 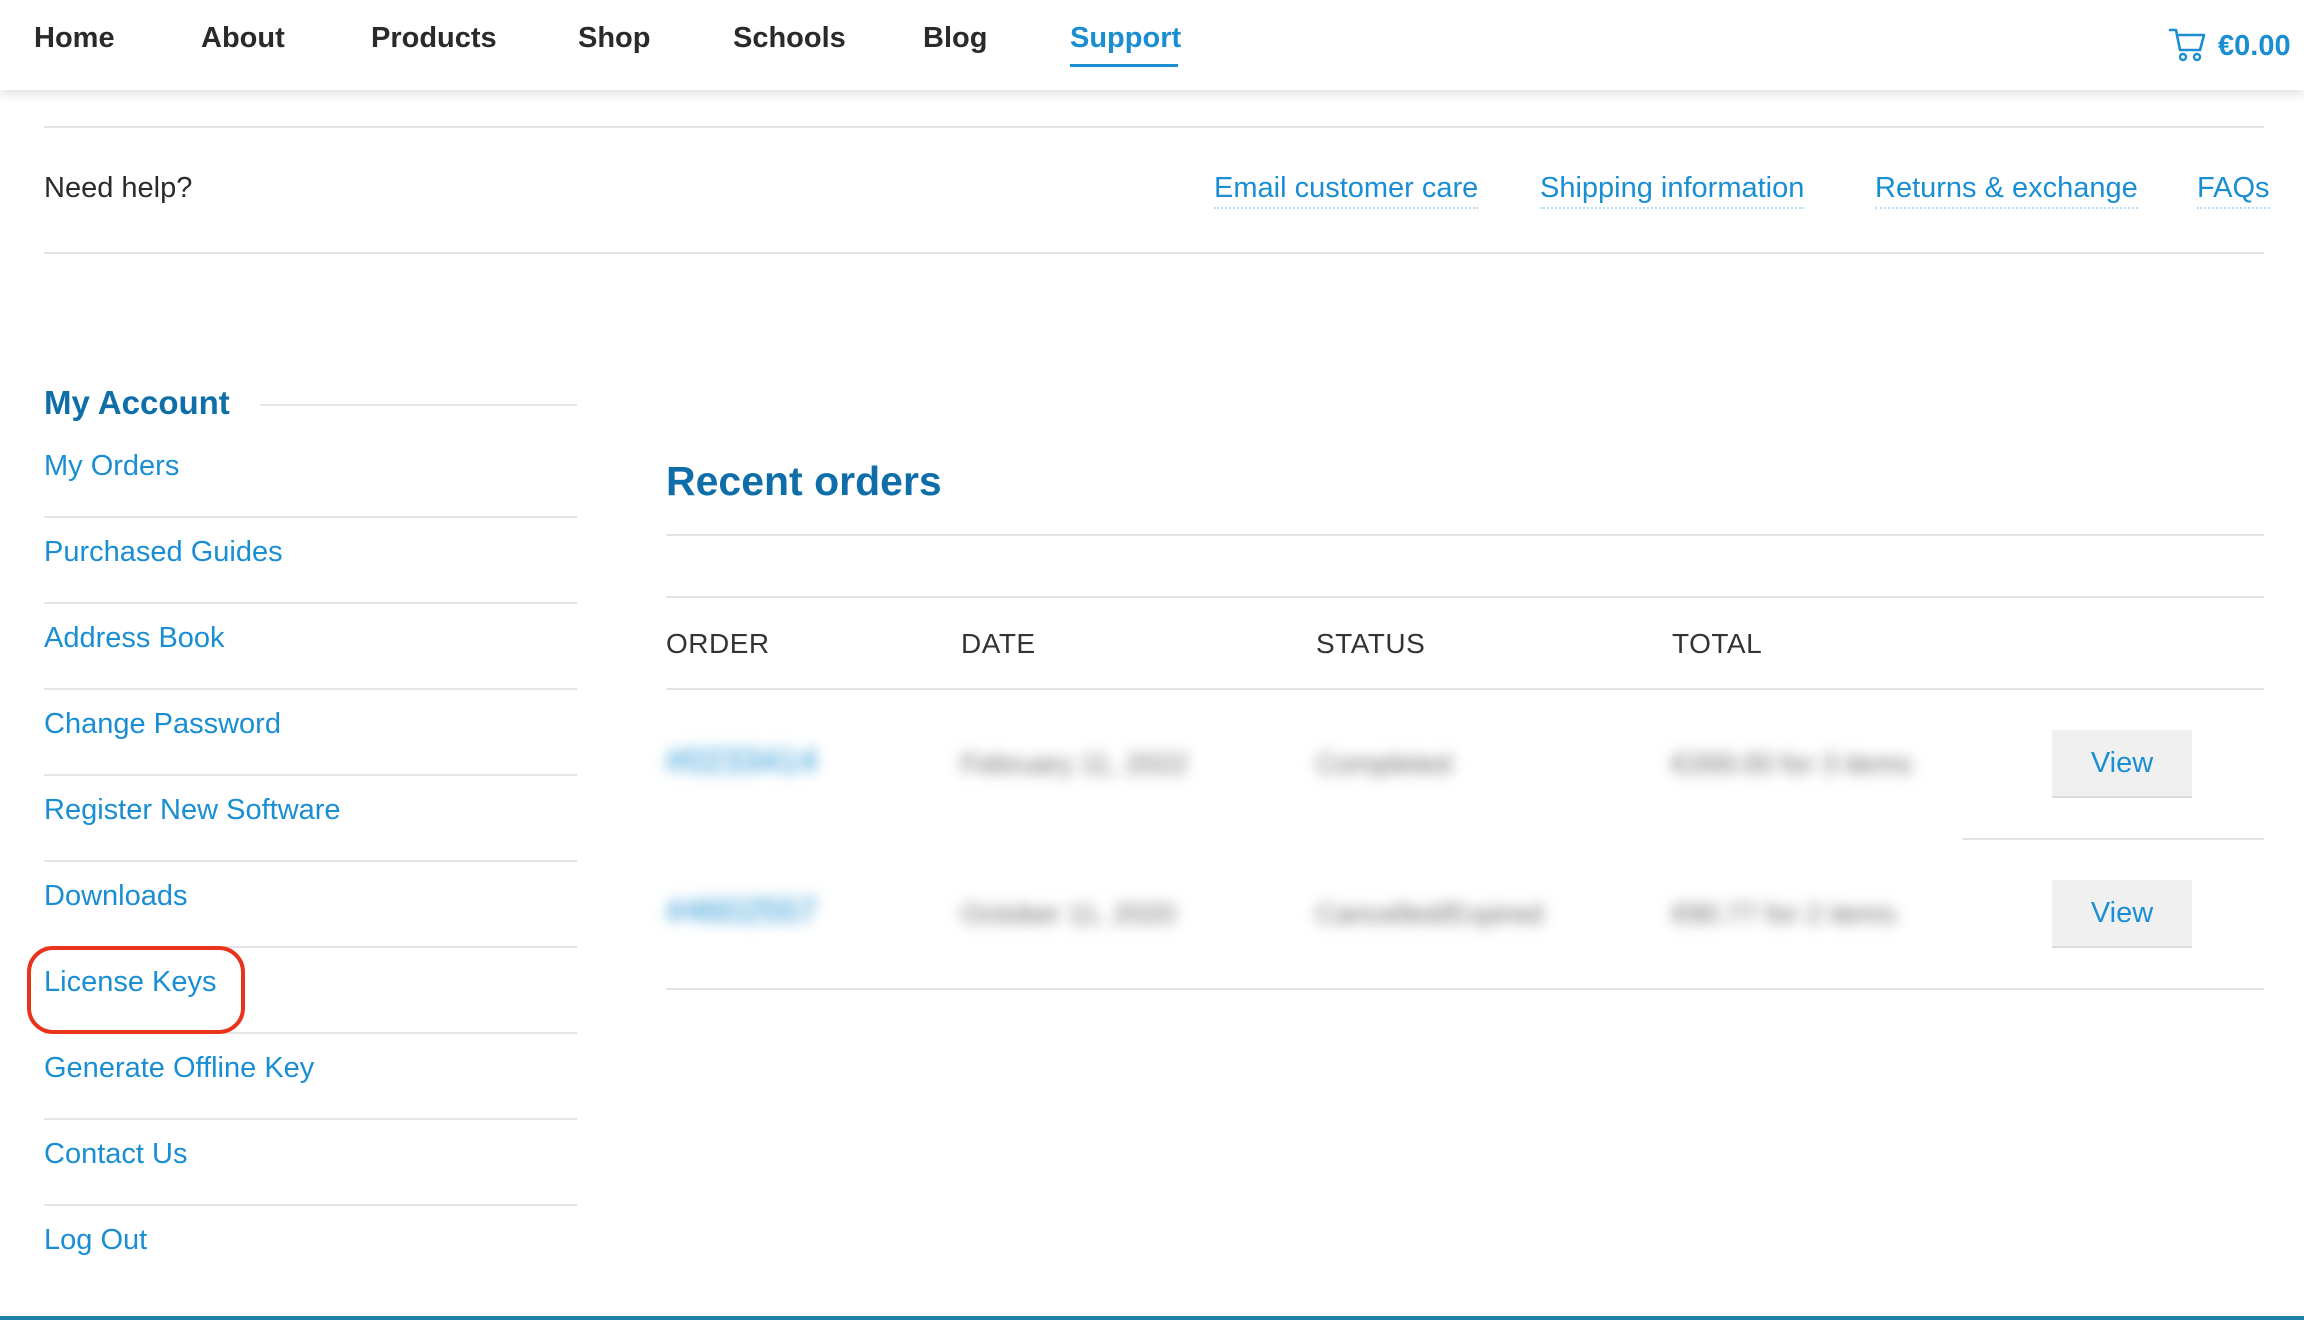 What do you see at coordinates (2187, 46) in the screenshot?
I see `shopping-cart-icon` at bounding box center [2187, 46].